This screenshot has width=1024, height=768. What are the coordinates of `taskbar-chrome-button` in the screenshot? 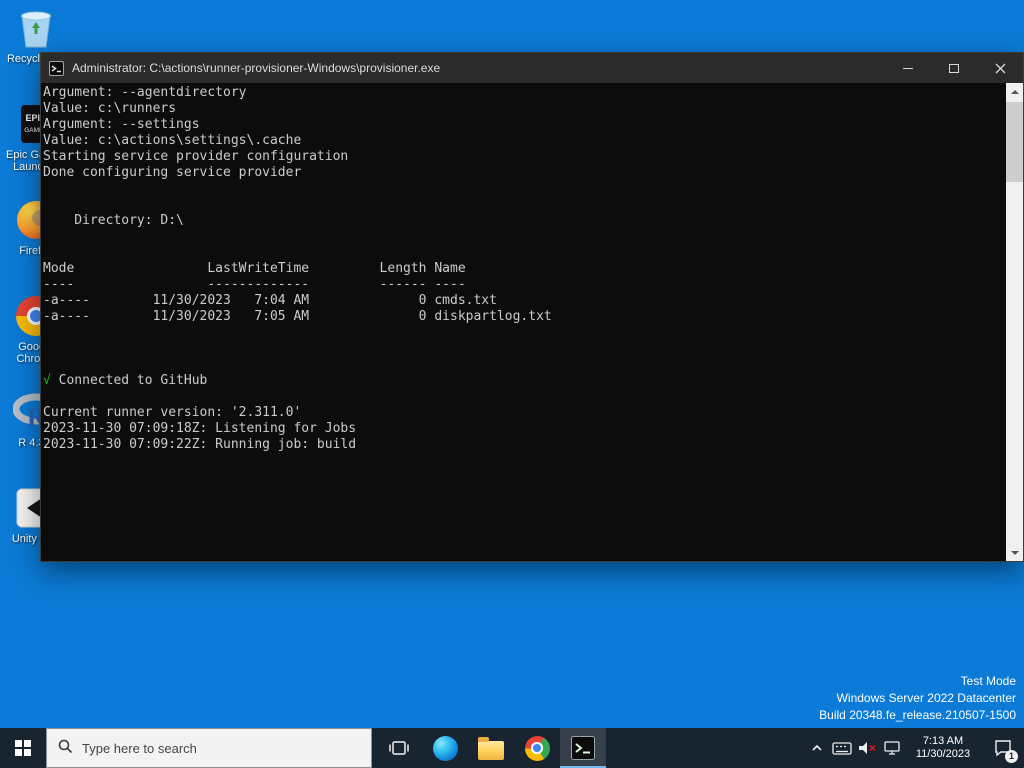 It's located at (537, 748).